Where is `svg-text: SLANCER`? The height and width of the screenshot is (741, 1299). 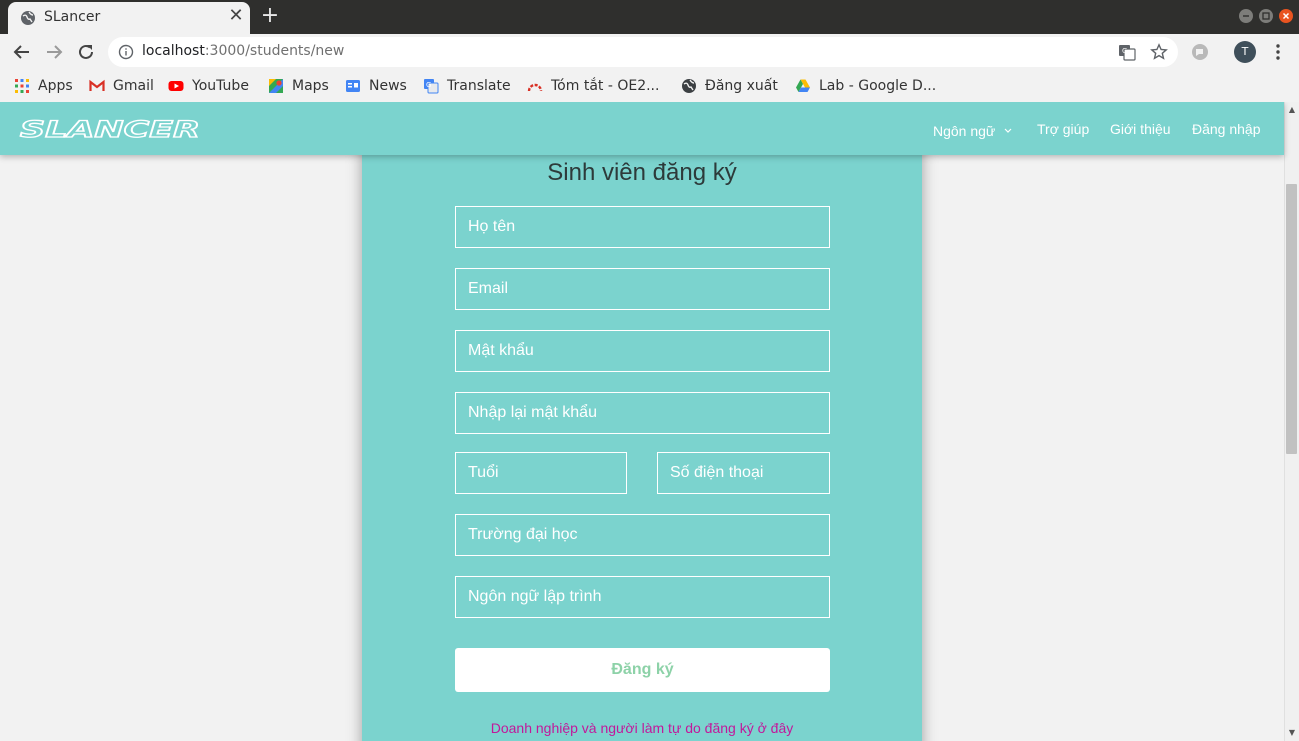
svg-text: SLANCER is located at coordinates (110, 129).